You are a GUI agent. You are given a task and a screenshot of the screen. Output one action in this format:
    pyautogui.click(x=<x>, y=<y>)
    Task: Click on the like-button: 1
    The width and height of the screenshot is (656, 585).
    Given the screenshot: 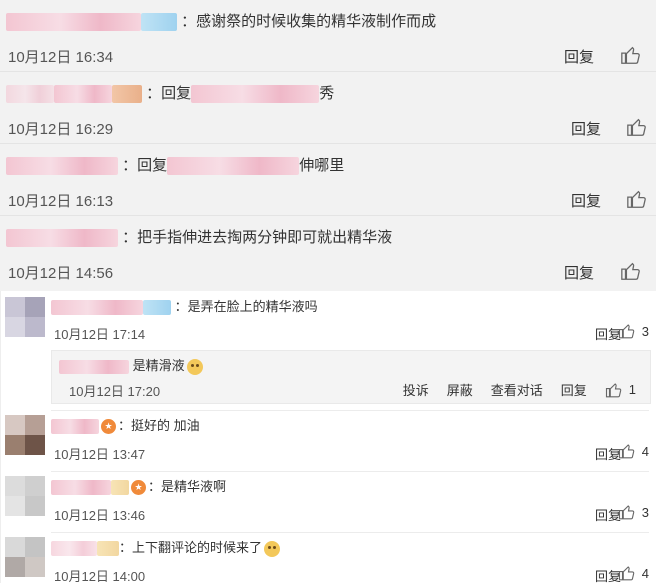 What is the action you would take?
    pyautogui.click(x=620, y=390)
    